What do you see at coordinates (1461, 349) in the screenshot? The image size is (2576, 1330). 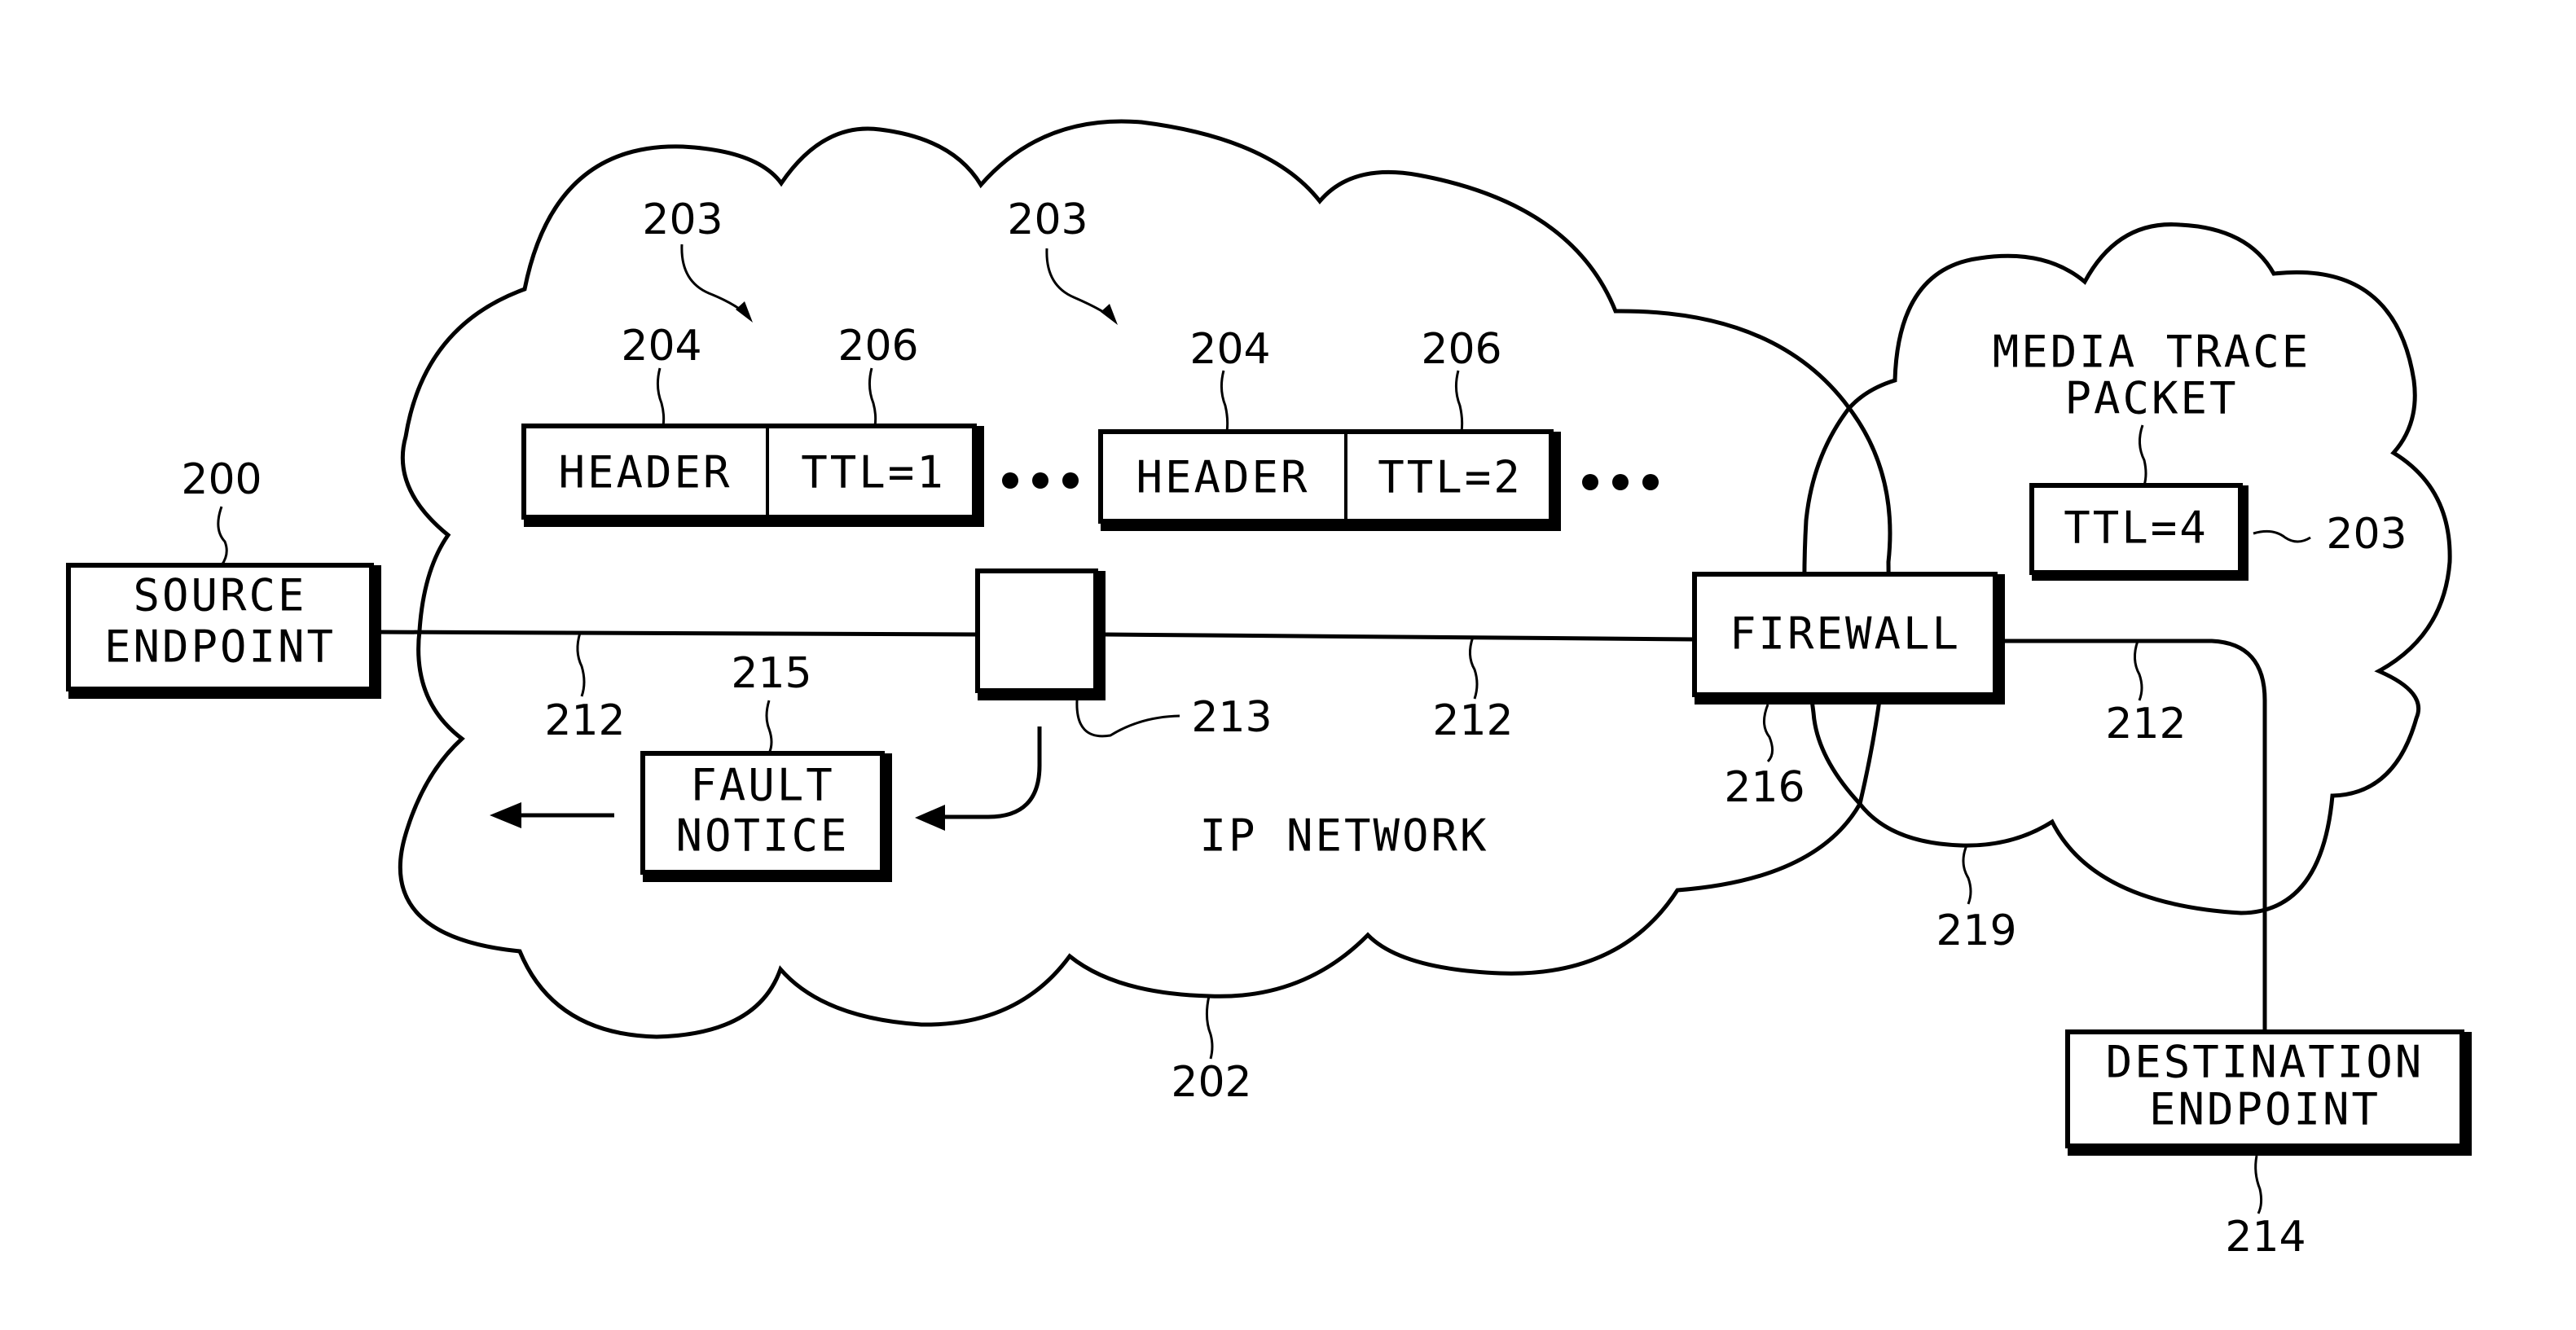 I see `packet-2-ttl-ref: 206` at bounding box center [1461, 349].